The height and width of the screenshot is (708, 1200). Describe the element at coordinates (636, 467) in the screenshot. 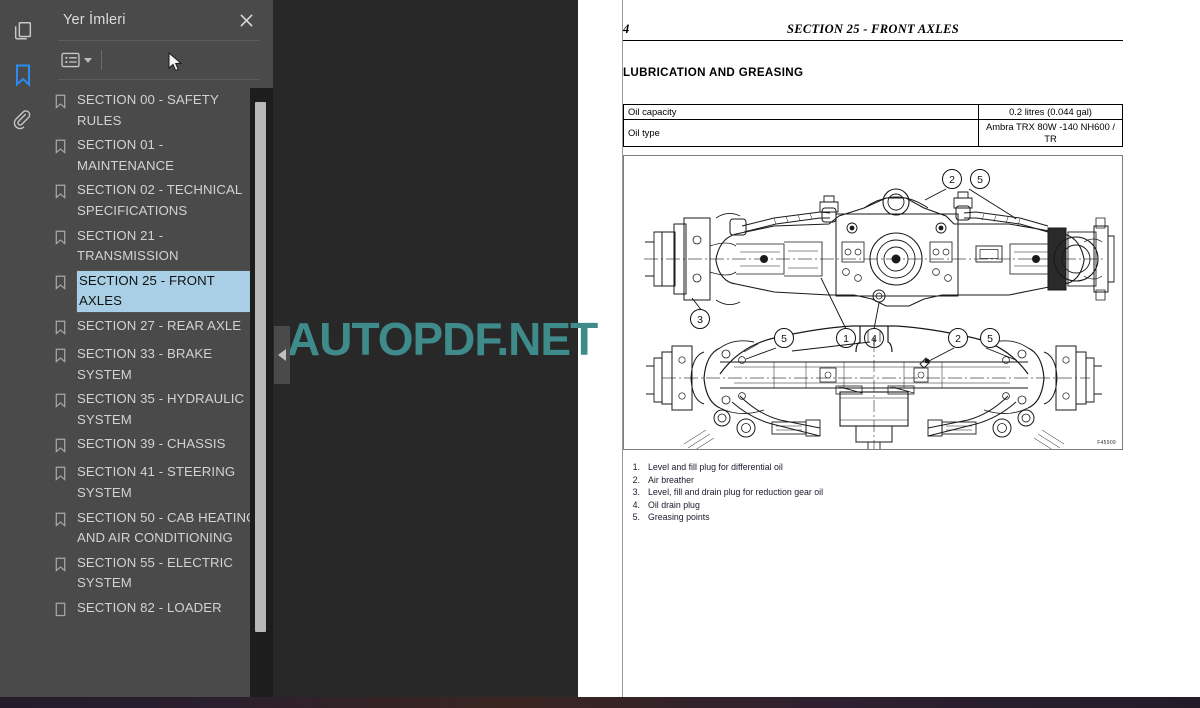

I see `legend-item-number: 1.` at that location.